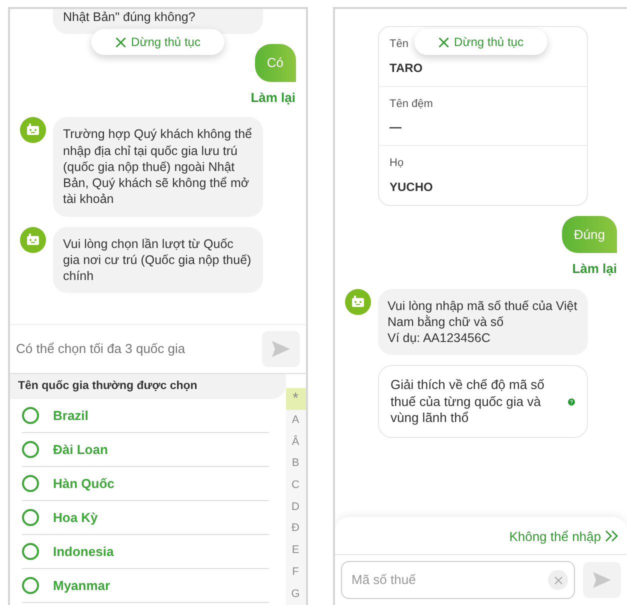  What do you see at coordinates (483, 322) in the screenshot?
I see `chat-bubble: Vui lòng nhập mã số thuế của Việt Nam bằng chữ và số Ví dụ: AA123456C` at bounding box center [483, 322].